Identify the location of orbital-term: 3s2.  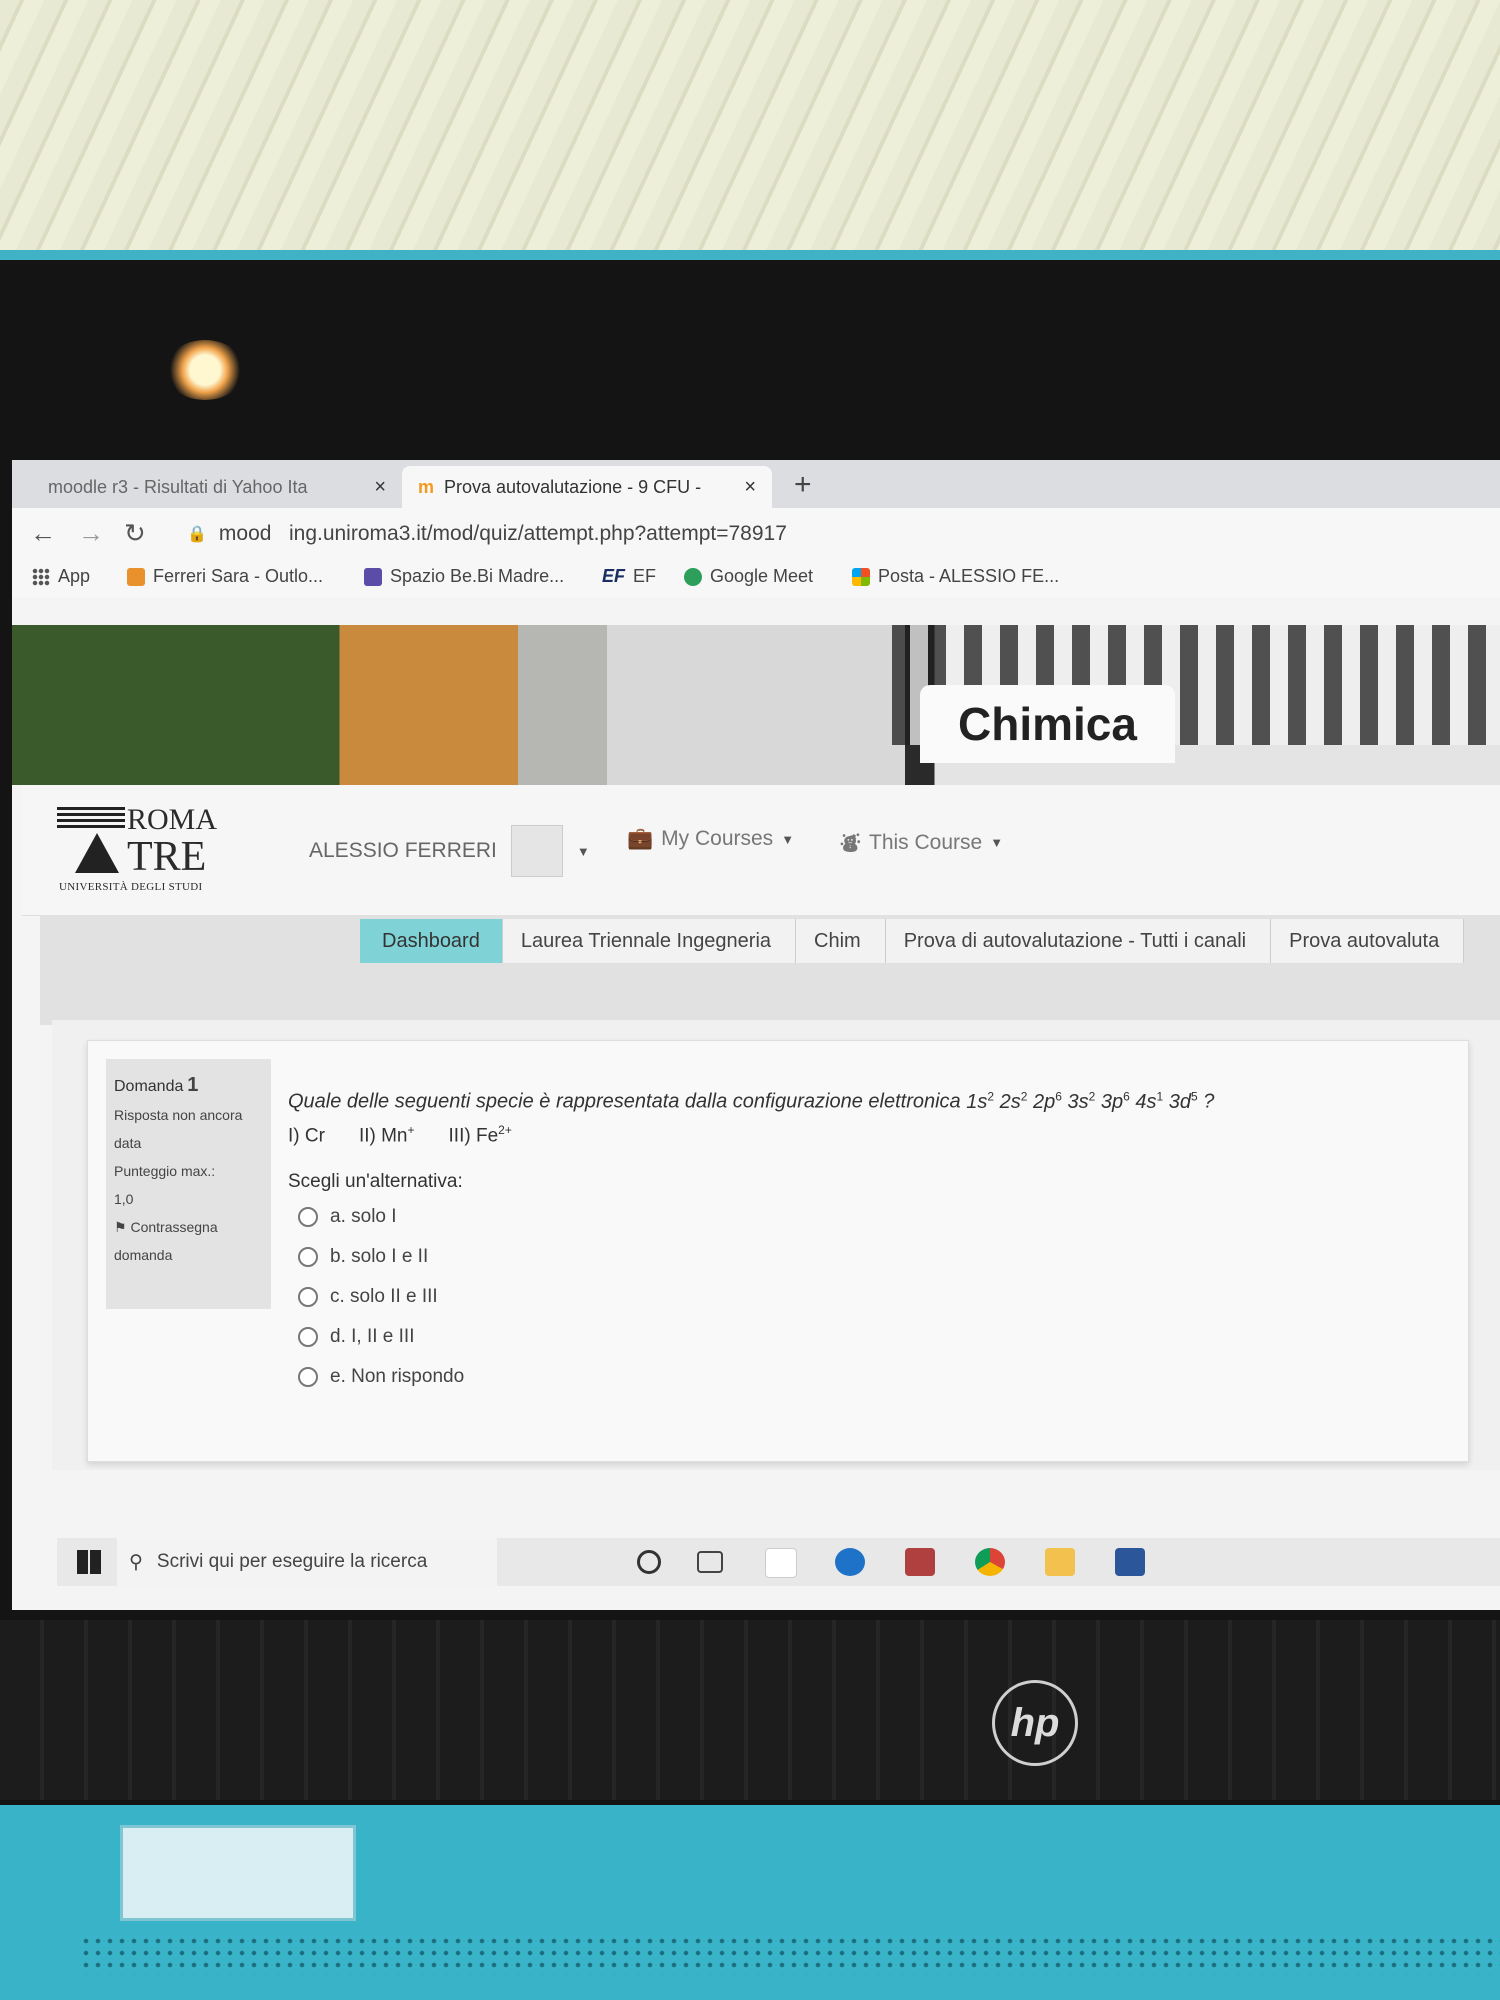
(1081, 1101).